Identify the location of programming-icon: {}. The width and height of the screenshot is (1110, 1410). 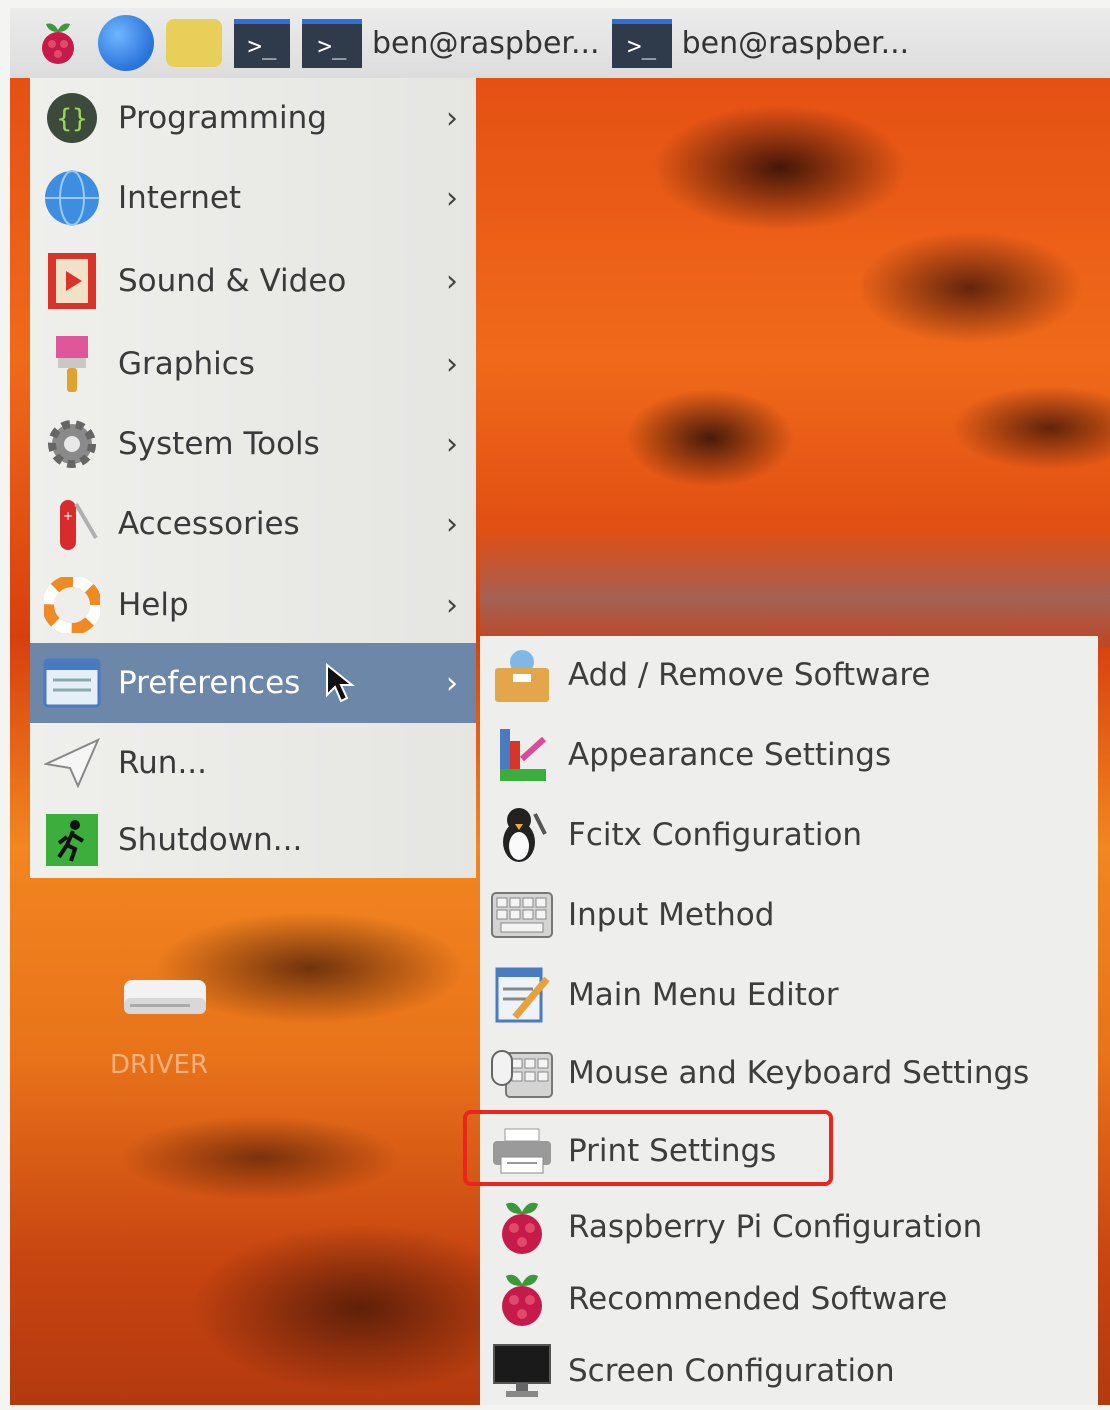
(72, 118).